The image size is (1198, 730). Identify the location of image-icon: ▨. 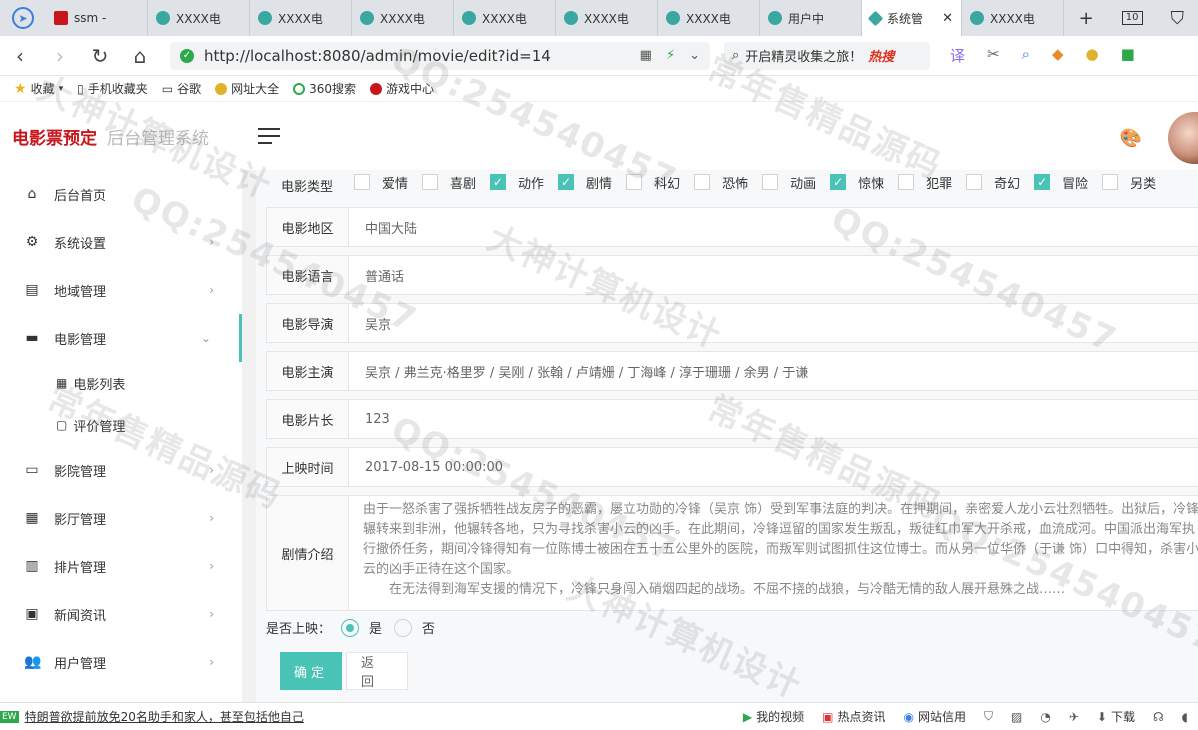
(1016, 717).